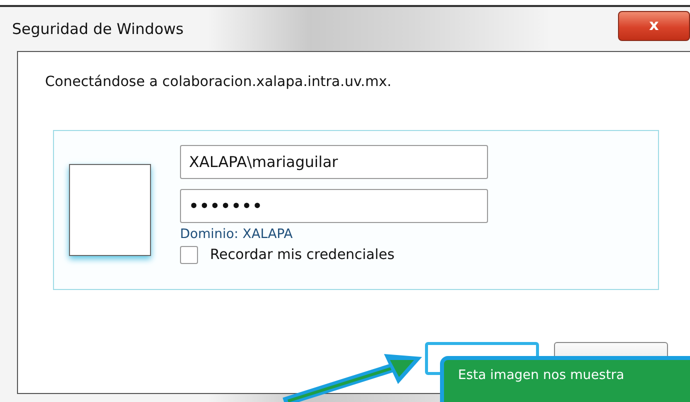 The width and height of the screenshot is (690, 402). Describe the element at coordinates (565, 379) in the screenshot. I see `callout-tooltip: Esta imagen nos muestra` at that location.